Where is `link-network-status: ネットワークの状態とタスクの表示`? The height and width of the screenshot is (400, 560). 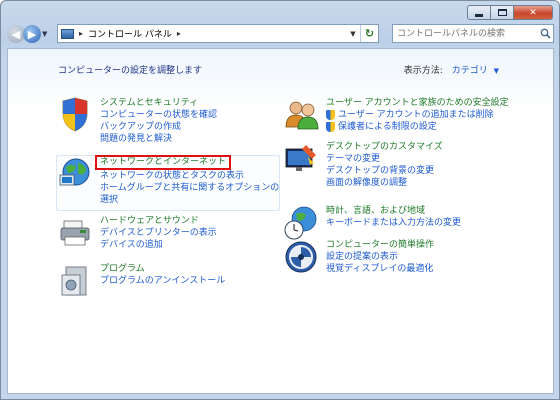 link-network-status: ネットワークの状態とタスクの表示 is located at coordinates (189, 176).